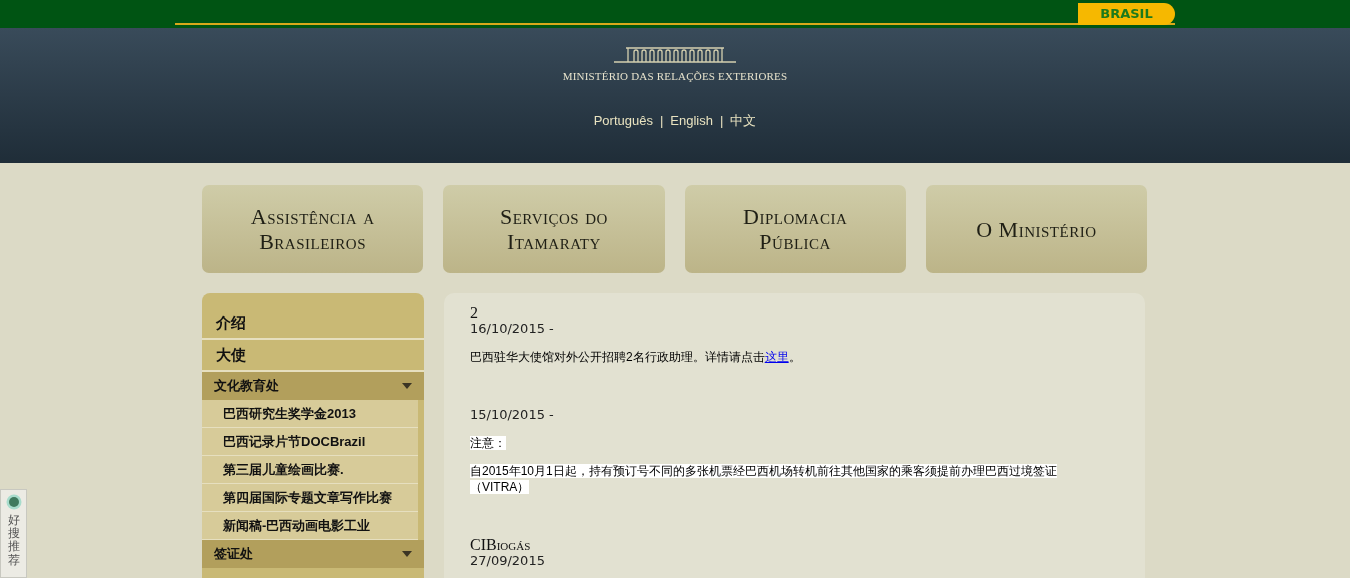  I want to click on news-date: 16/10/2015 -, so click(512, 329).